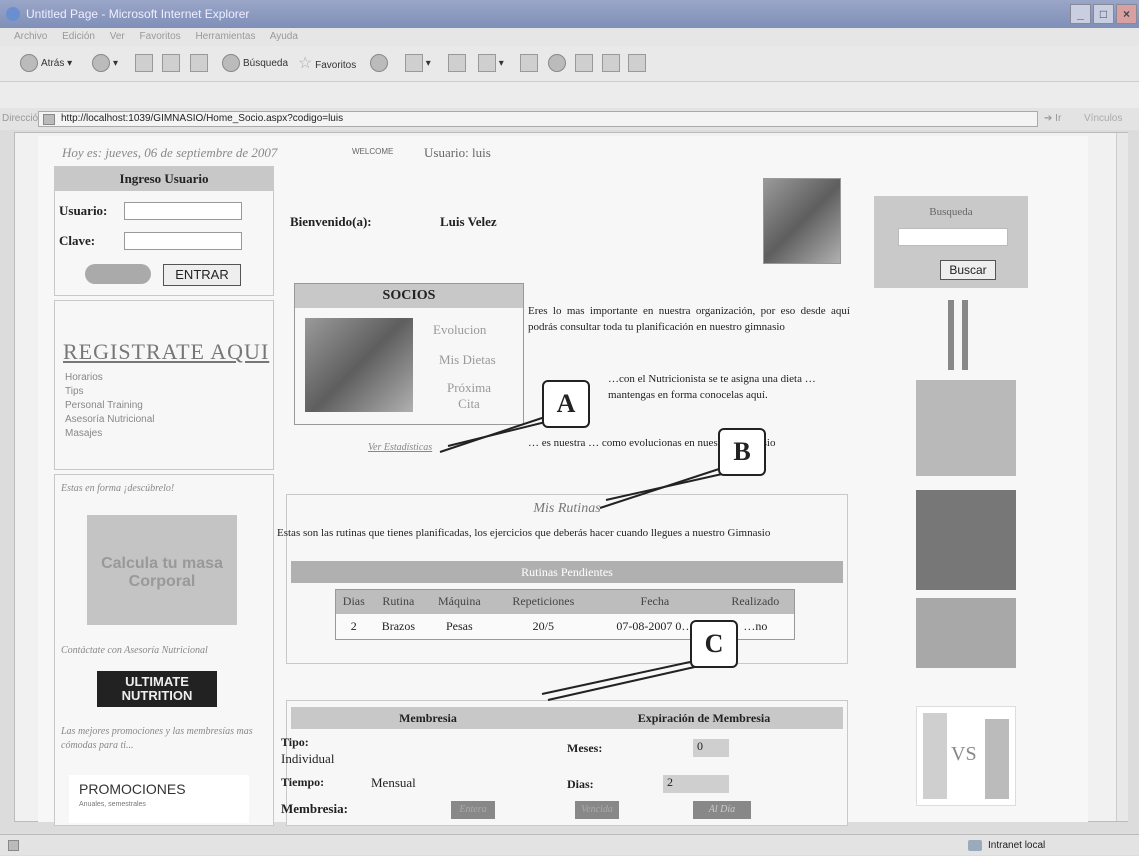 This screenshot has height=856, width=1139. I want to click on refresh-button, so click(171, 64).